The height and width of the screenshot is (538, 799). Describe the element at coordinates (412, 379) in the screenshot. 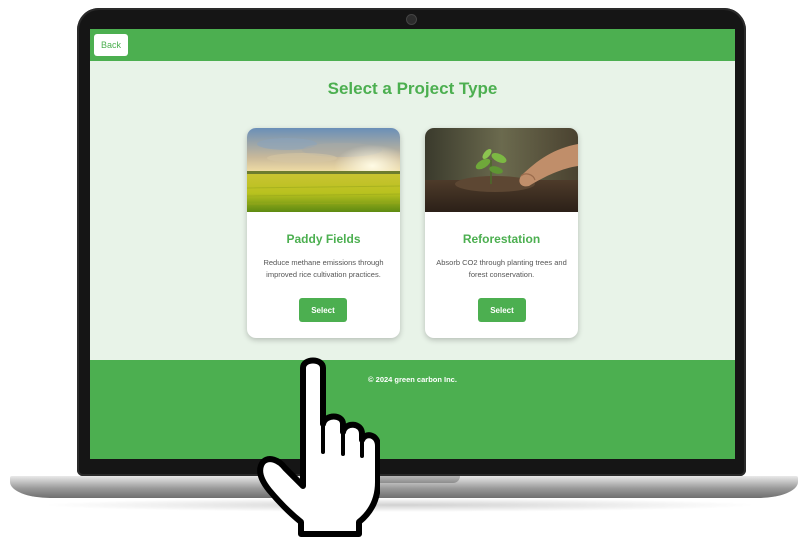

I see `footer-copyright: © 2024 green carbon Inc.` at that location.